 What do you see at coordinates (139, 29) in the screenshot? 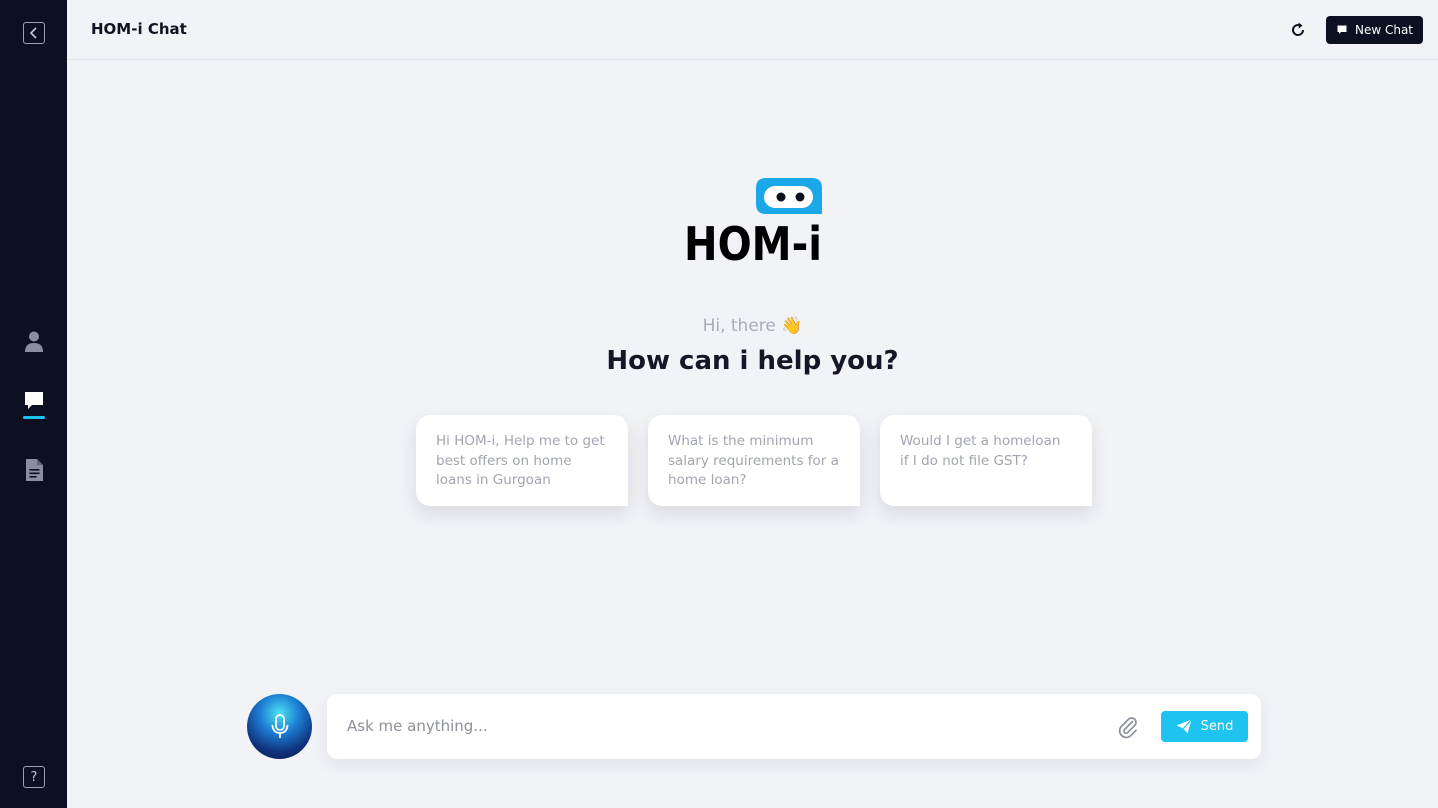
I see `page-title: HOM-i Chat` at bounding box center [139, 29].